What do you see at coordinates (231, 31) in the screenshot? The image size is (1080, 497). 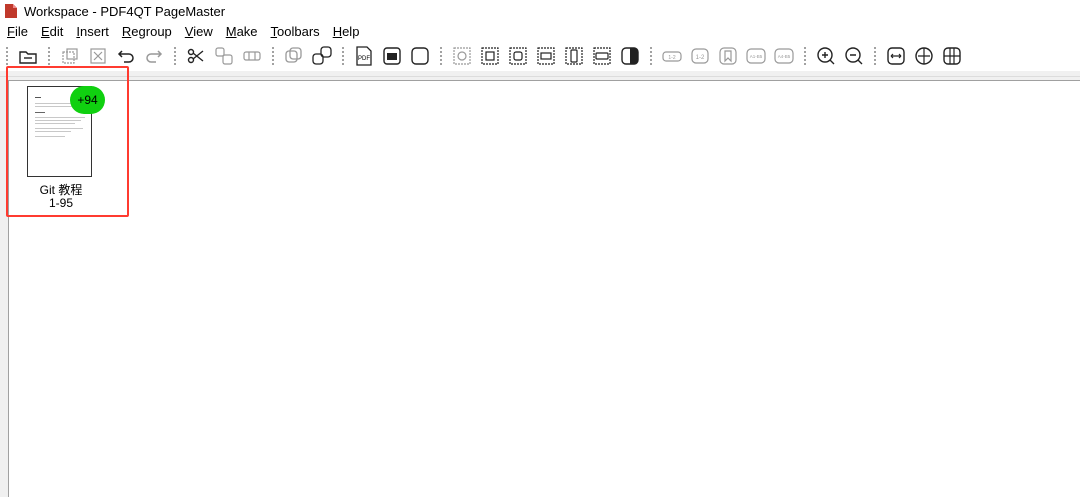 I see `menu-mnemonic: M` at bounding box center [231, 31].